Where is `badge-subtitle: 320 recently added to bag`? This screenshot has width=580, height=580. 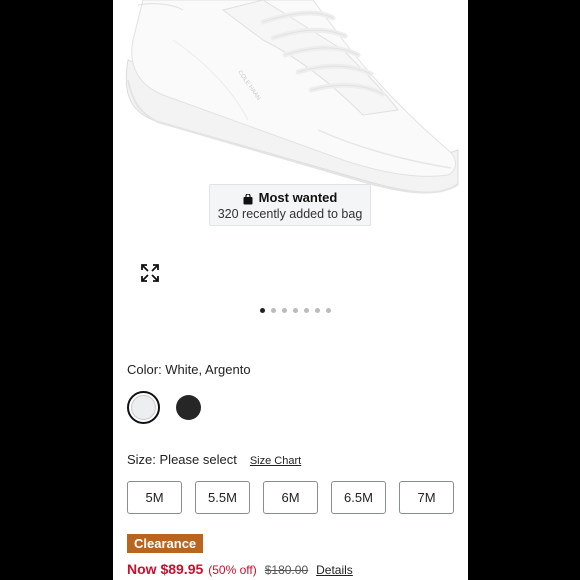
badge-subtitle: 320 recently added to bag is located at coordinates (290, 214).